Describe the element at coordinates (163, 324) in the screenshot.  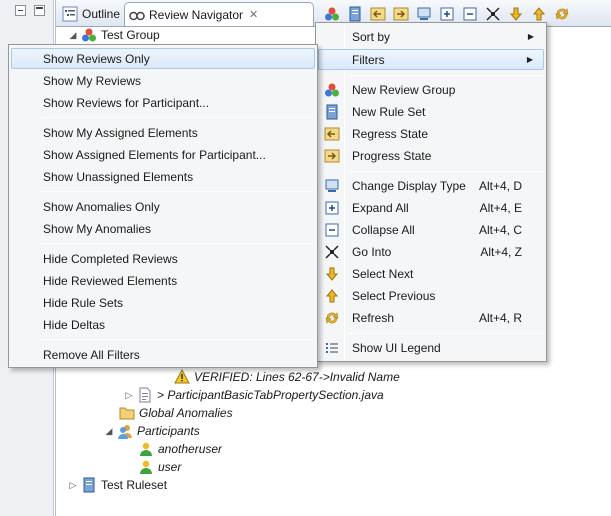
I see `menu-item-hide-deltas: Hide Deltas` at that location.